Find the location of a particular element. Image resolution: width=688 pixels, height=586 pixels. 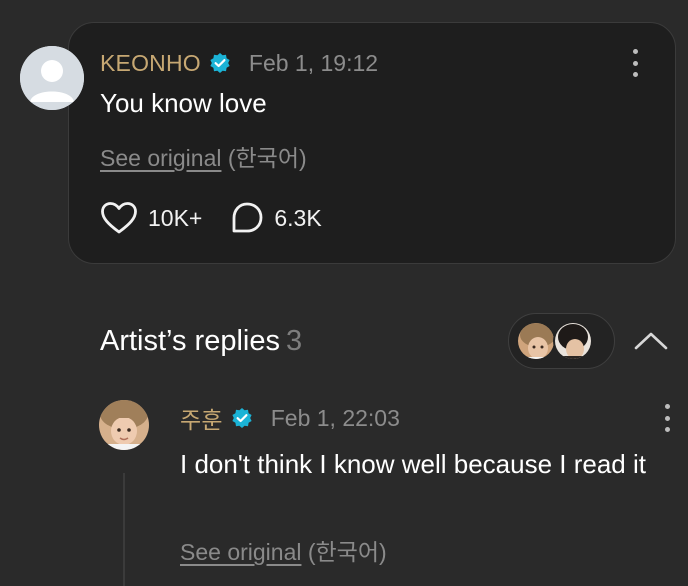

artist-replies-count: 3 is located at coordinates (294, 341).